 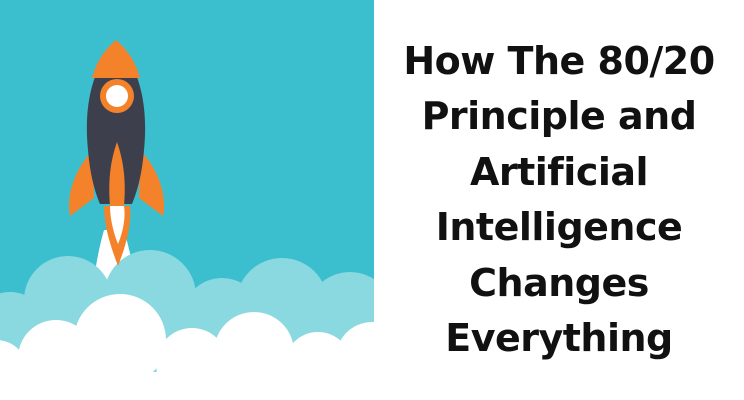 I want to click on title-line: Artificial, so click(x=559, y=171).